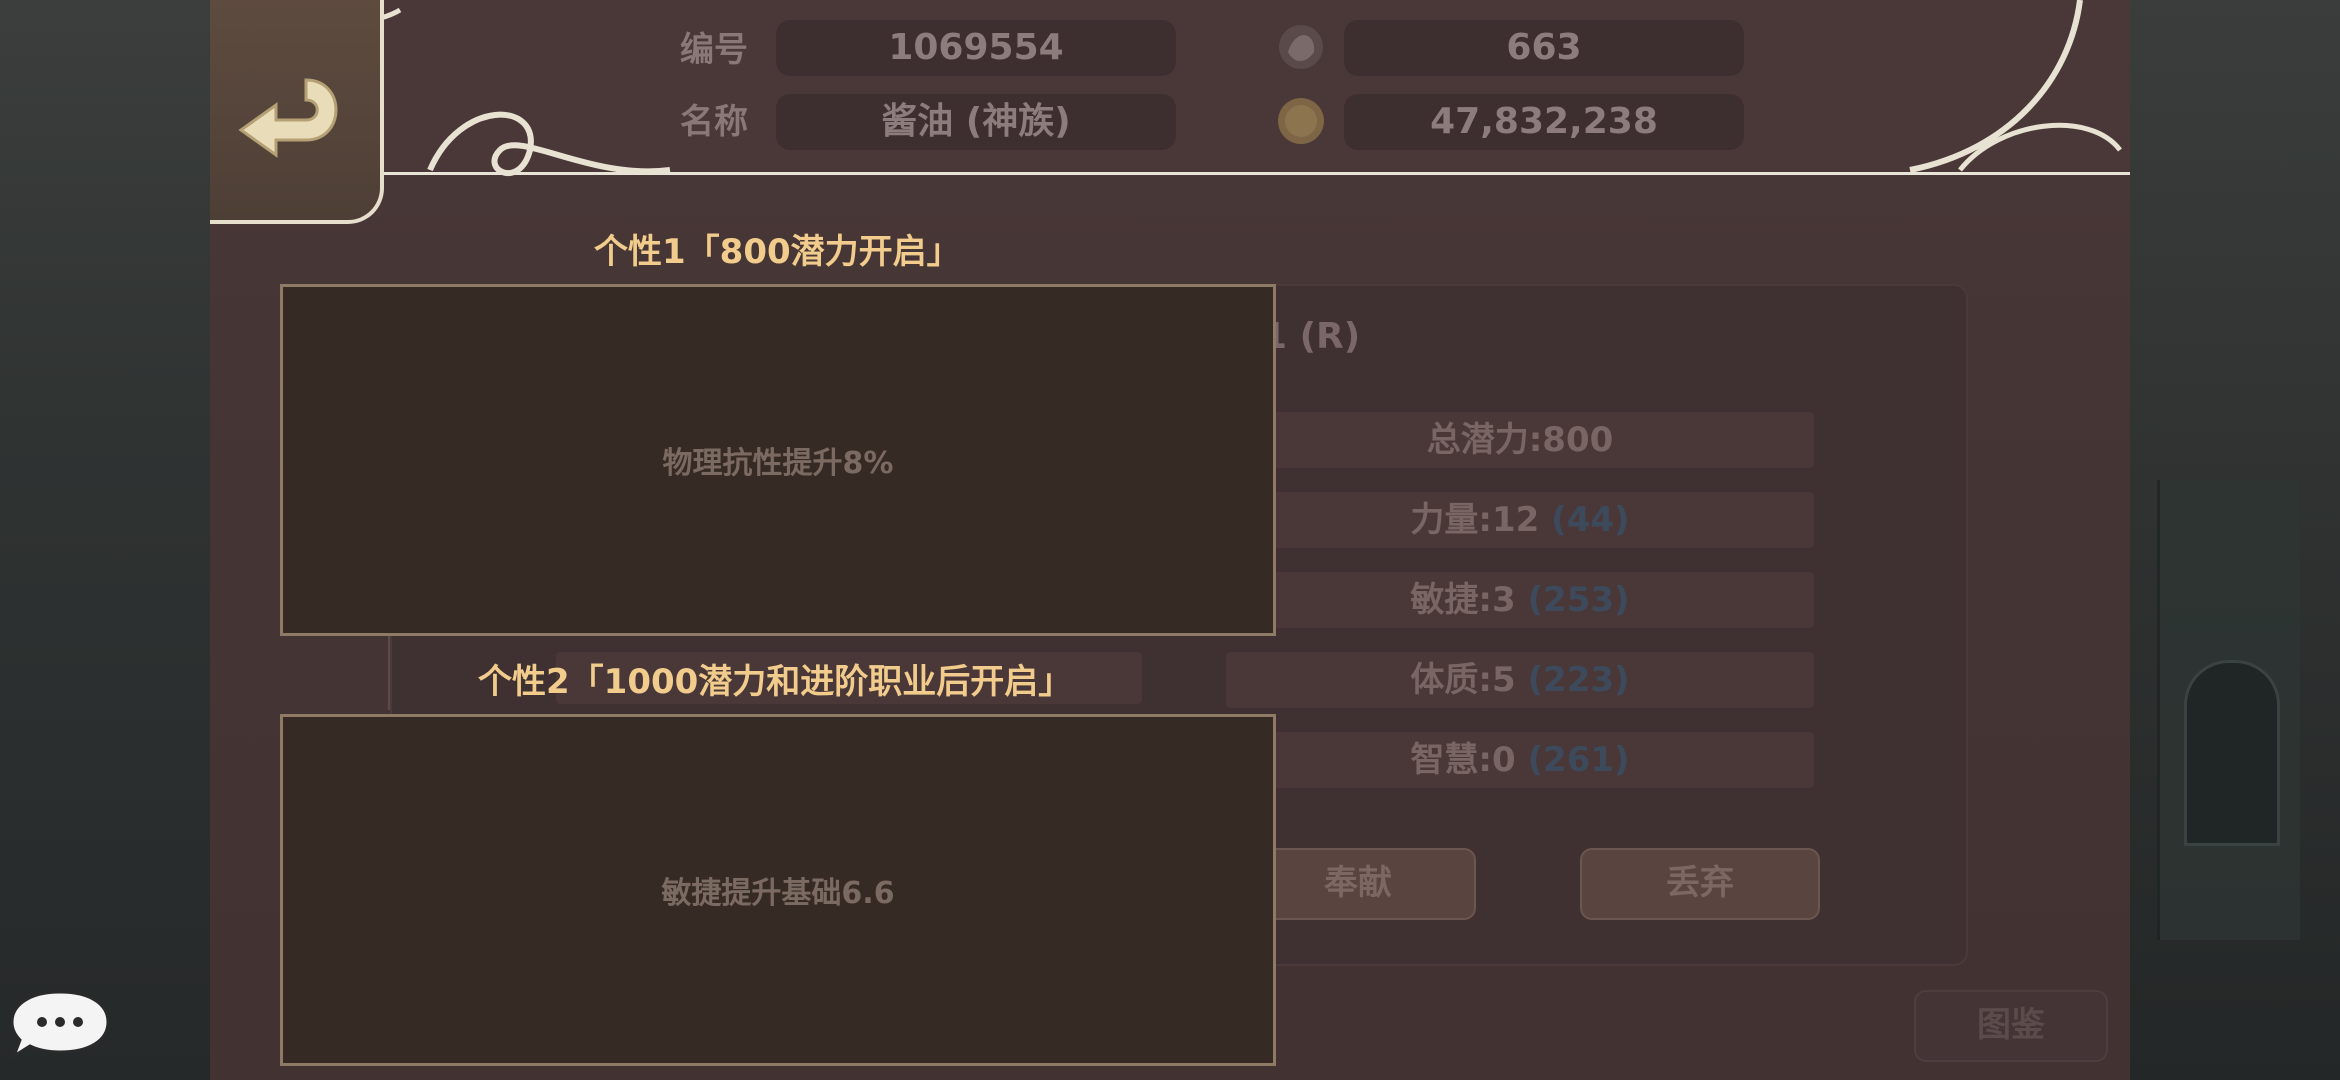  I want to click on stat-constitution: 体质:5 (223), so click(1520, 680).